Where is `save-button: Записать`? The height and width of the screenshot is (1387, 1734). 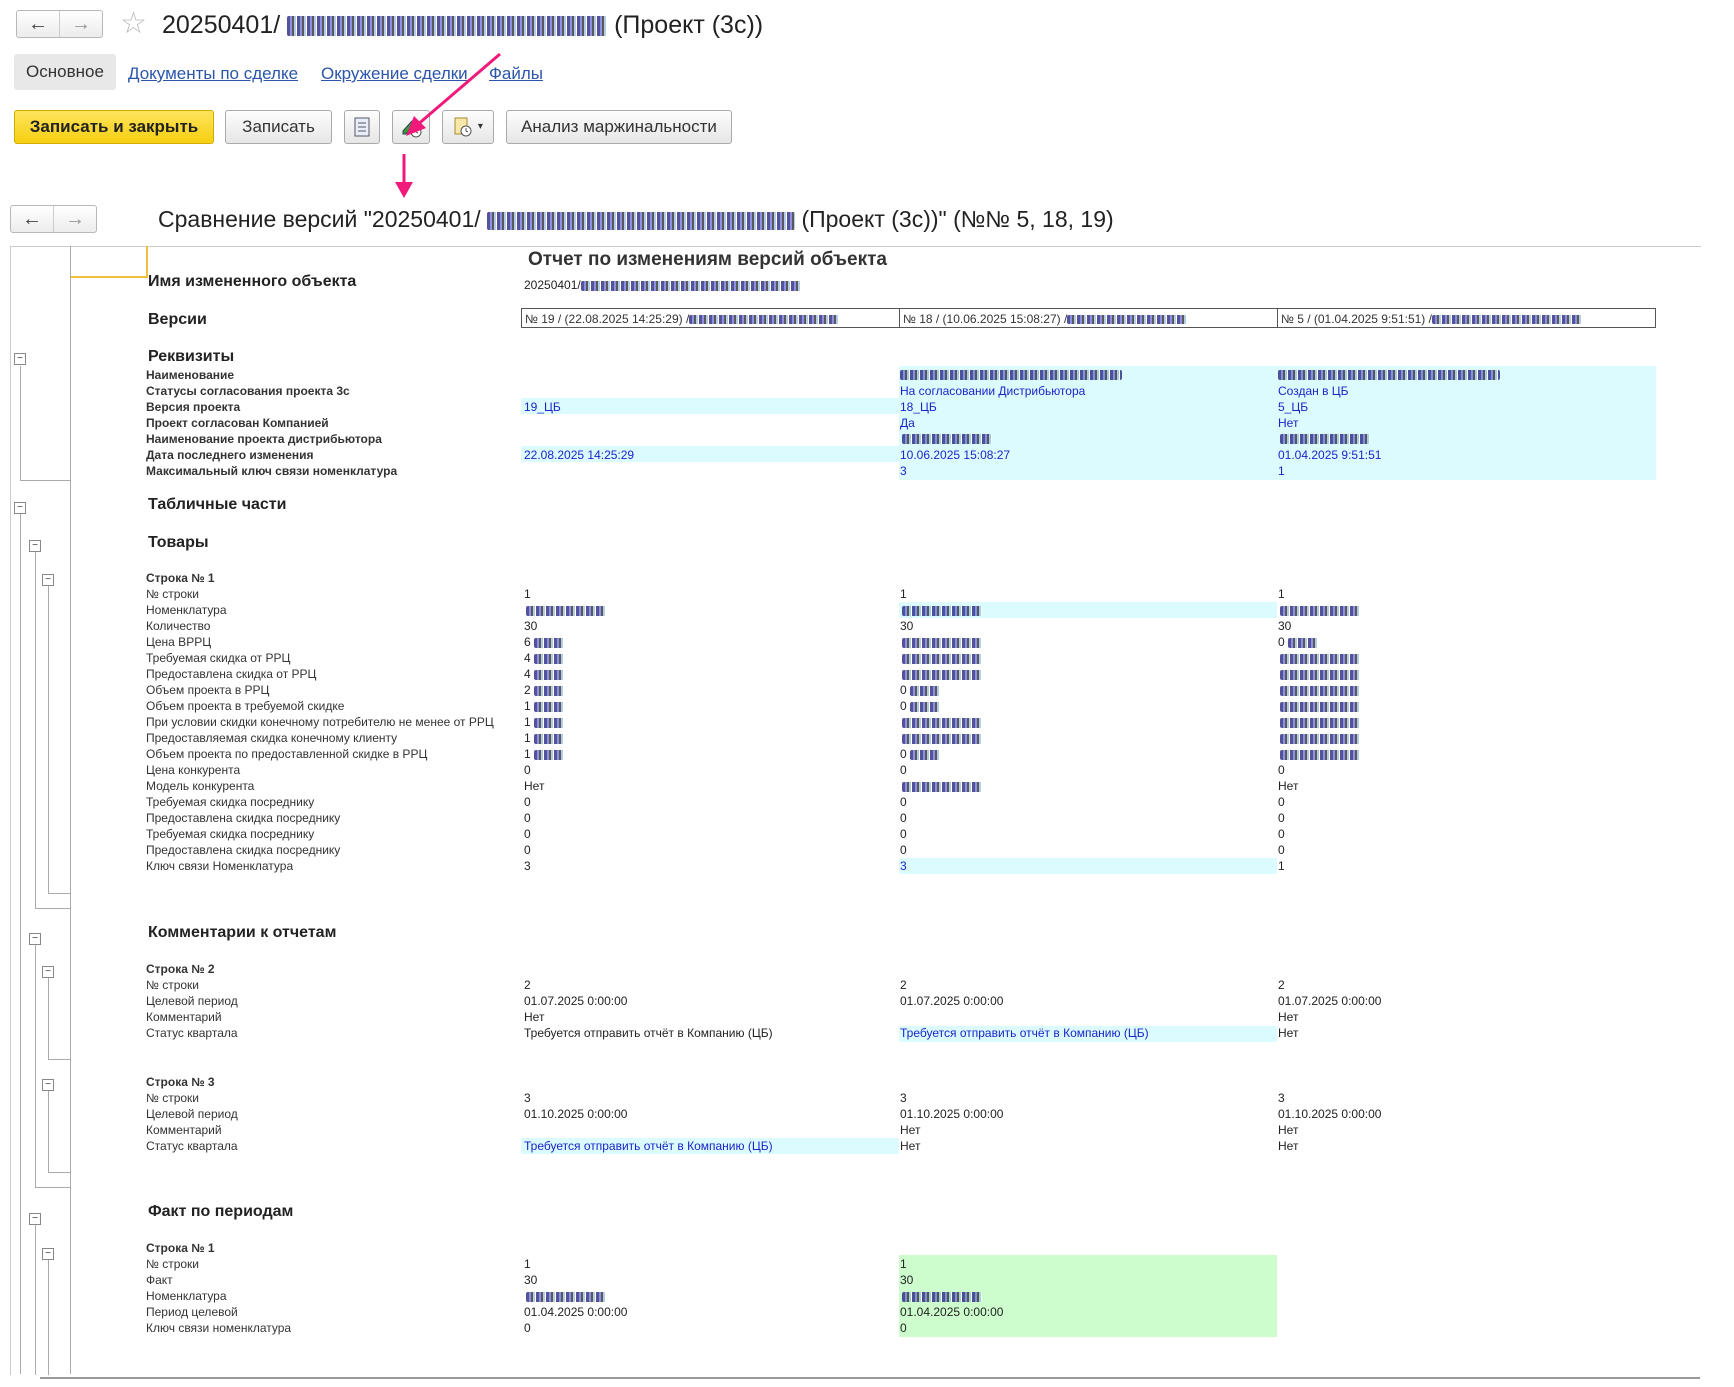
save-button: Записать is located at coordinates (278, 127).